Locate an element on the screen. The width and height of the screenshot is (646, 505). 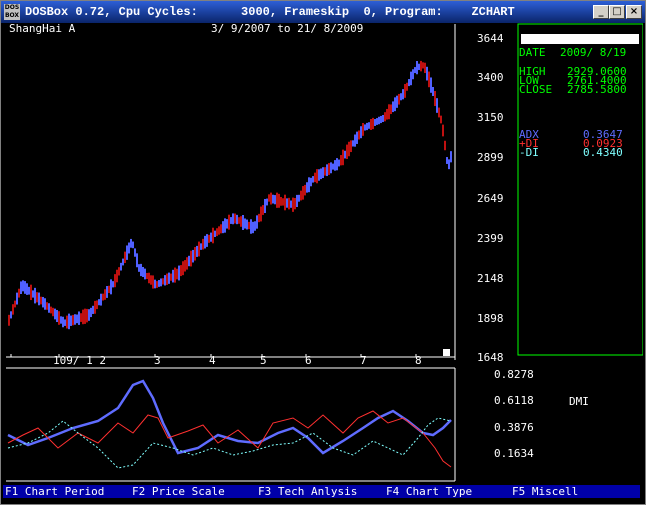
f1-chart-period-button: F1 Chart Period is located at coordinates (66, 491).